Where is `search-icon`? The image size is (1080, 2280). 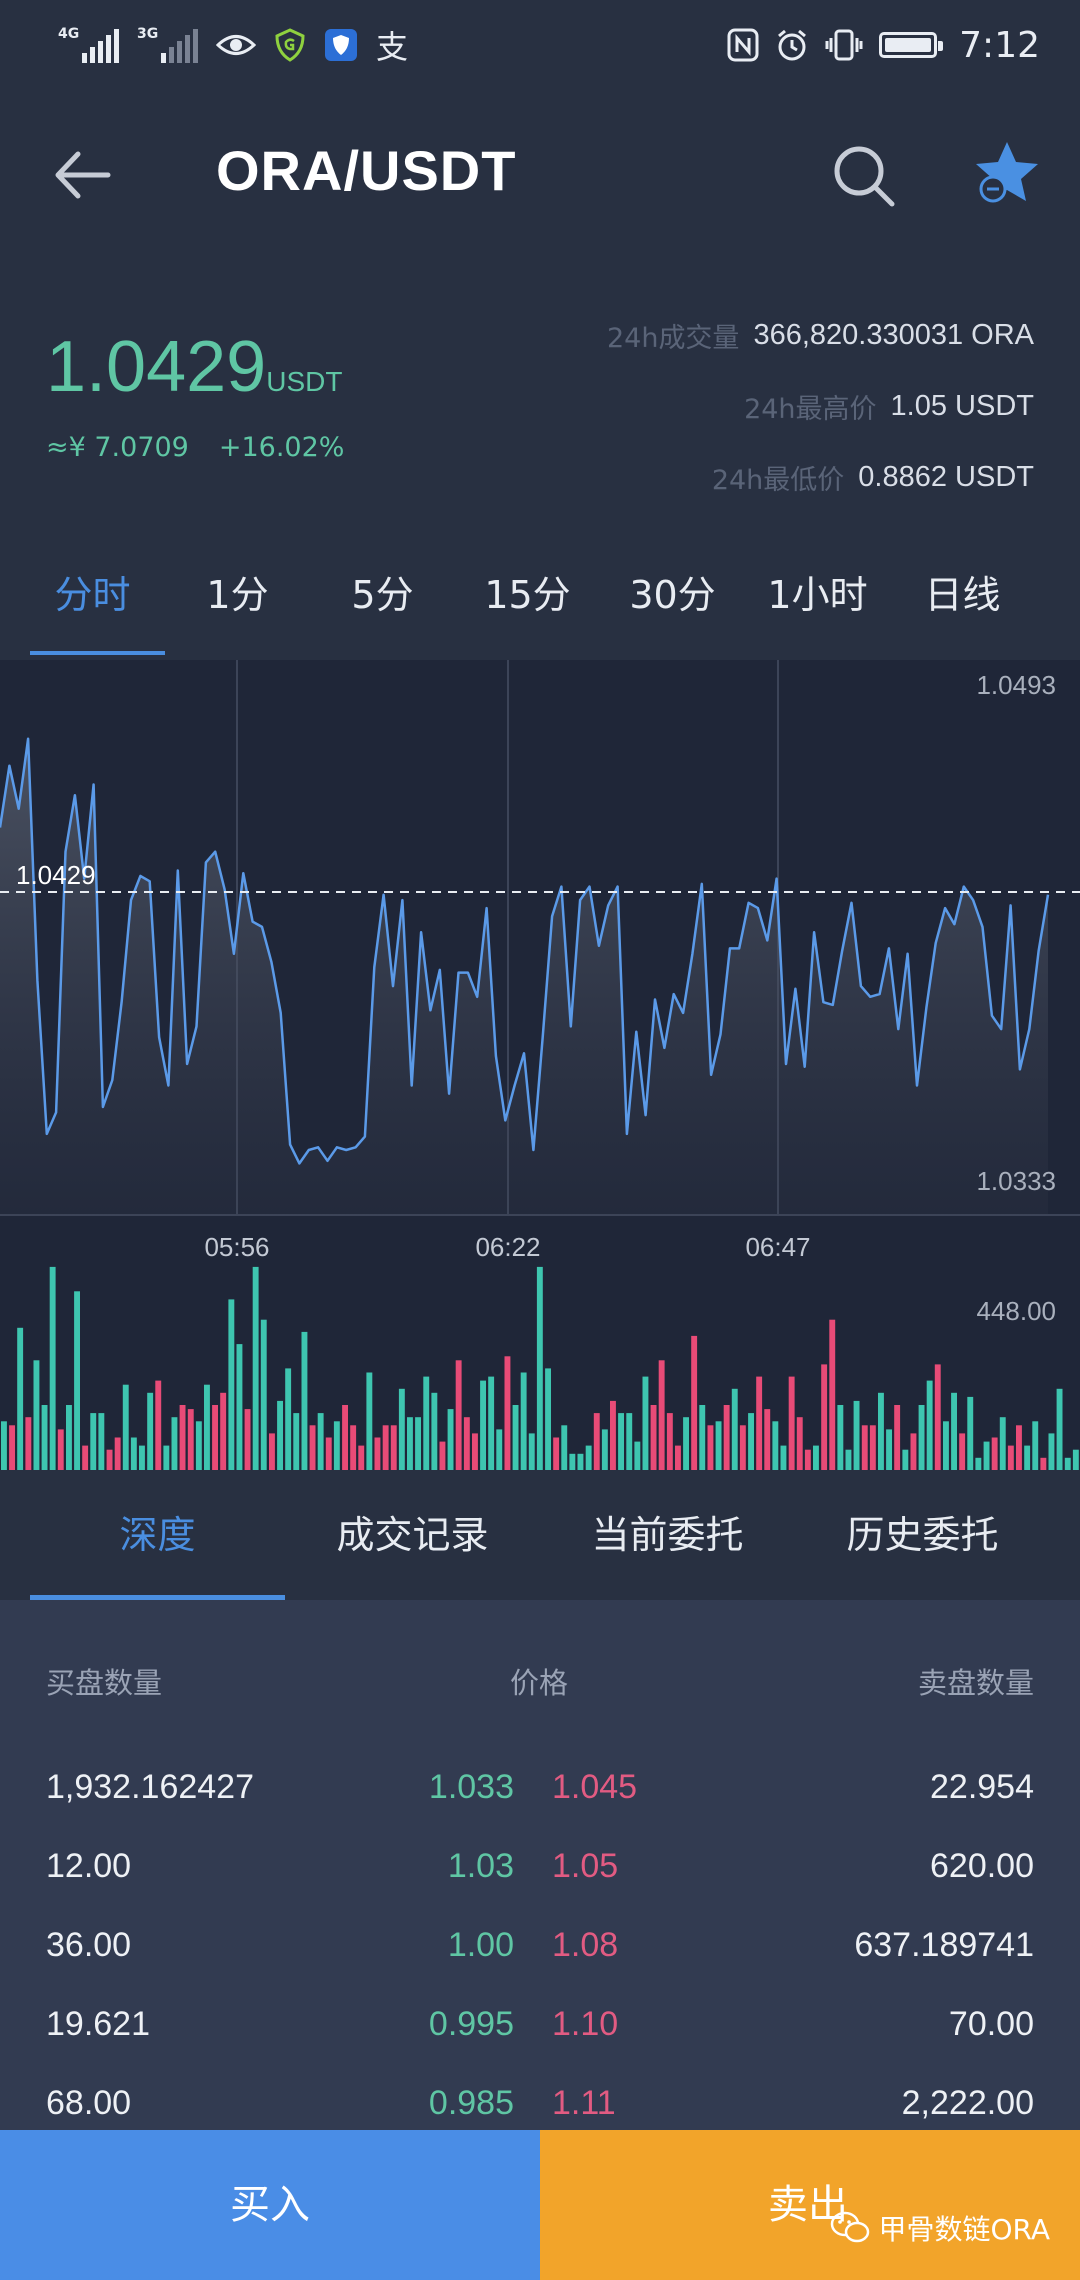 search-icon is located at coordinates (863, 175).